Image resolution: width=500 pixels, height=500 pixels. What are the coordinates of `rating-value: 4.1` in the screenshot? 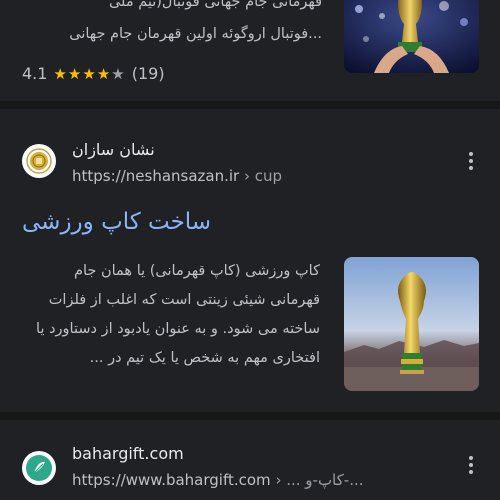 It's located at (35, 73).